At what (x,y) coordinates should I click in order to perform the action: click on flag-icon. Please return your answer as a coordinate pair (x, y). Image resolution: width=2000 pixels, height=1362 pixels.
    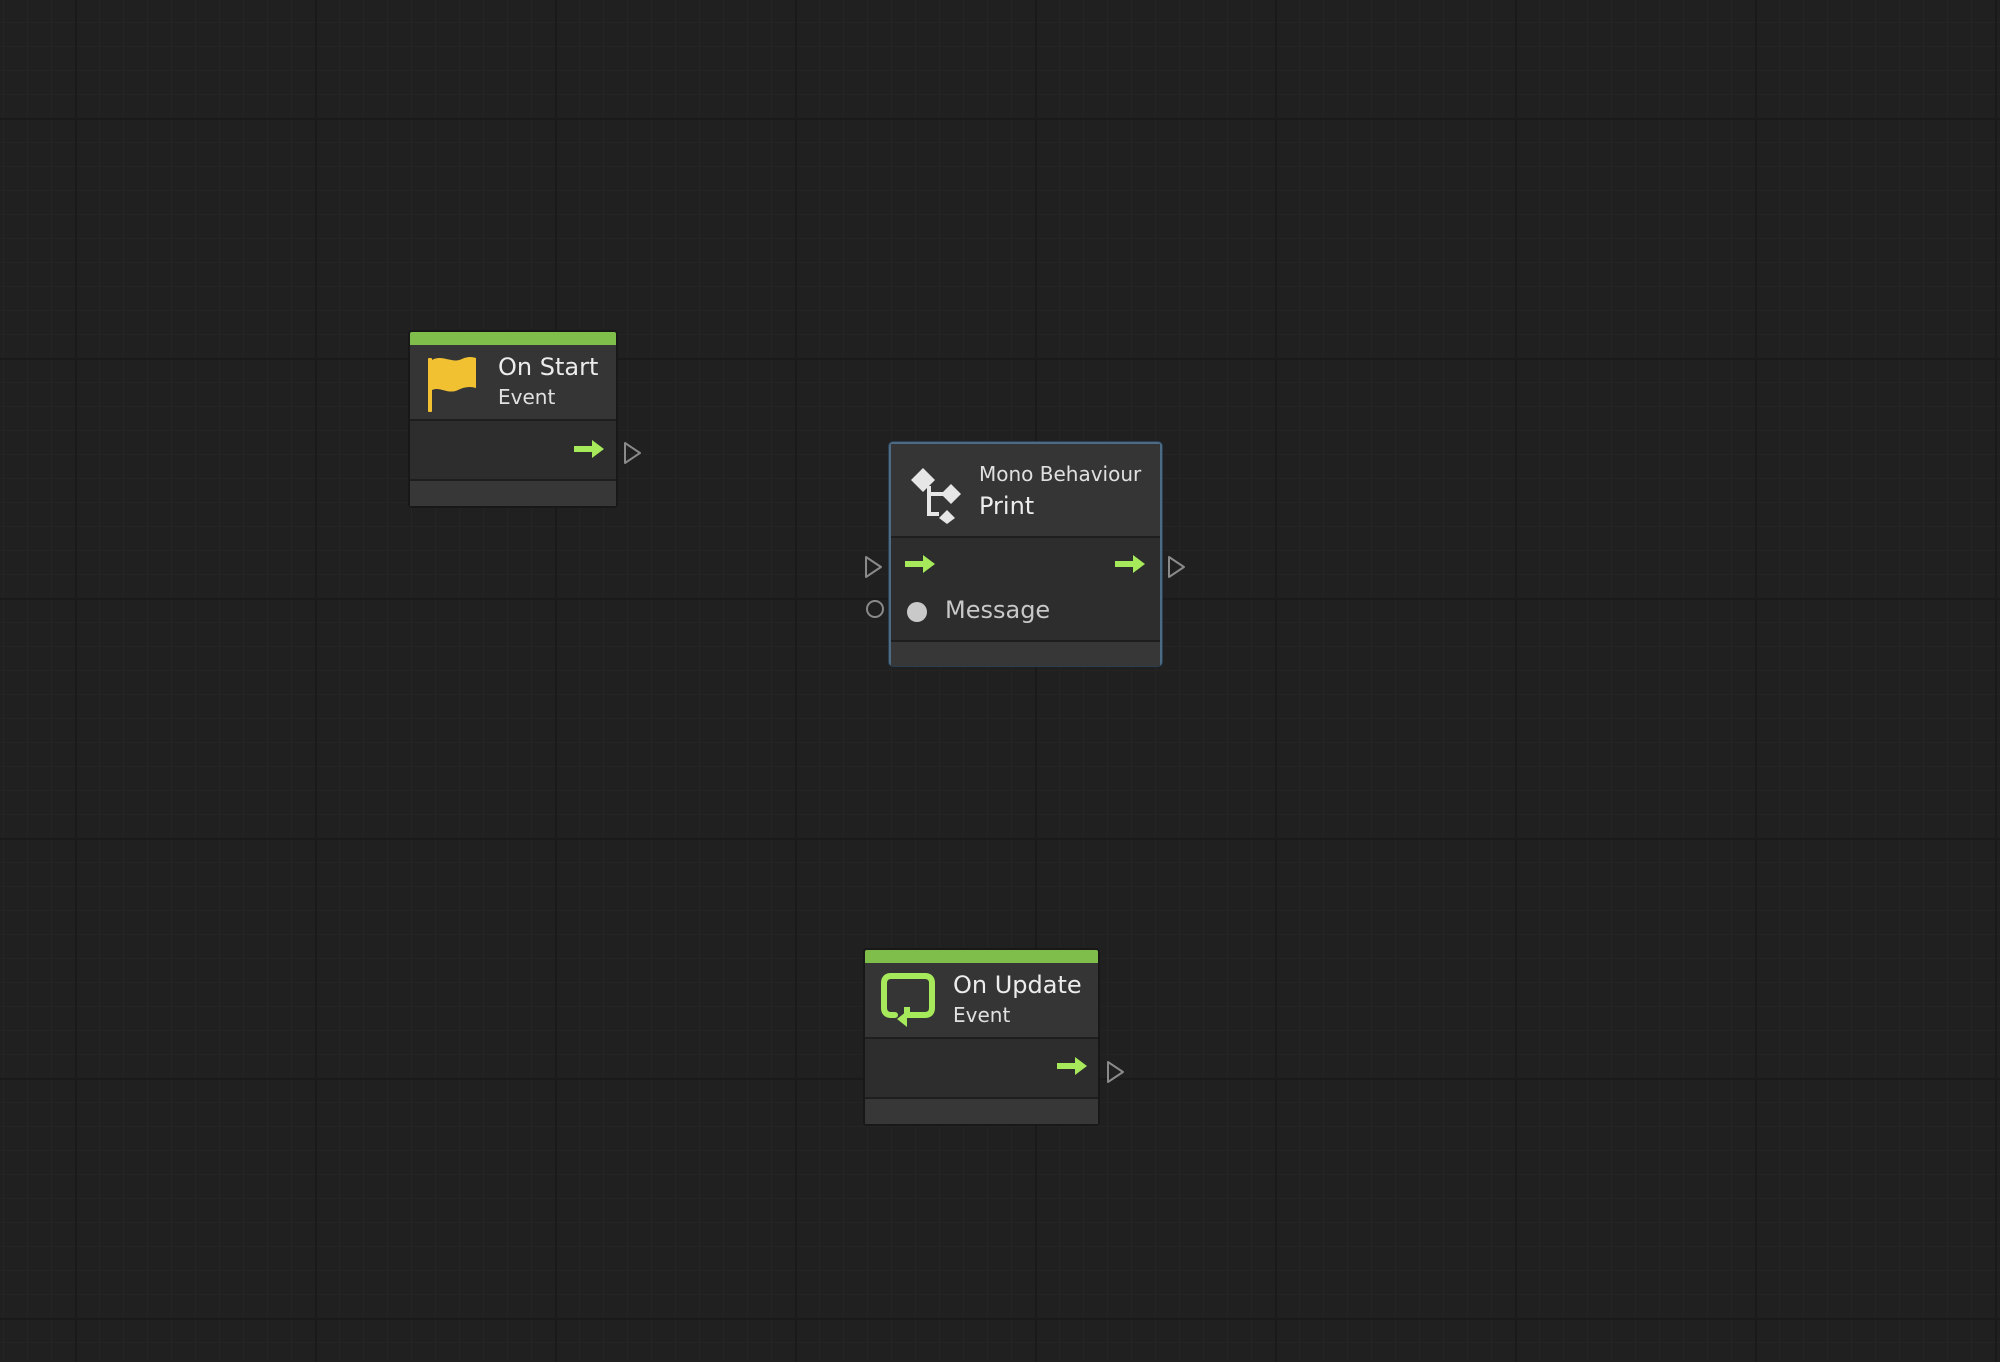
    Looking at the image, I should click on (452, 384).